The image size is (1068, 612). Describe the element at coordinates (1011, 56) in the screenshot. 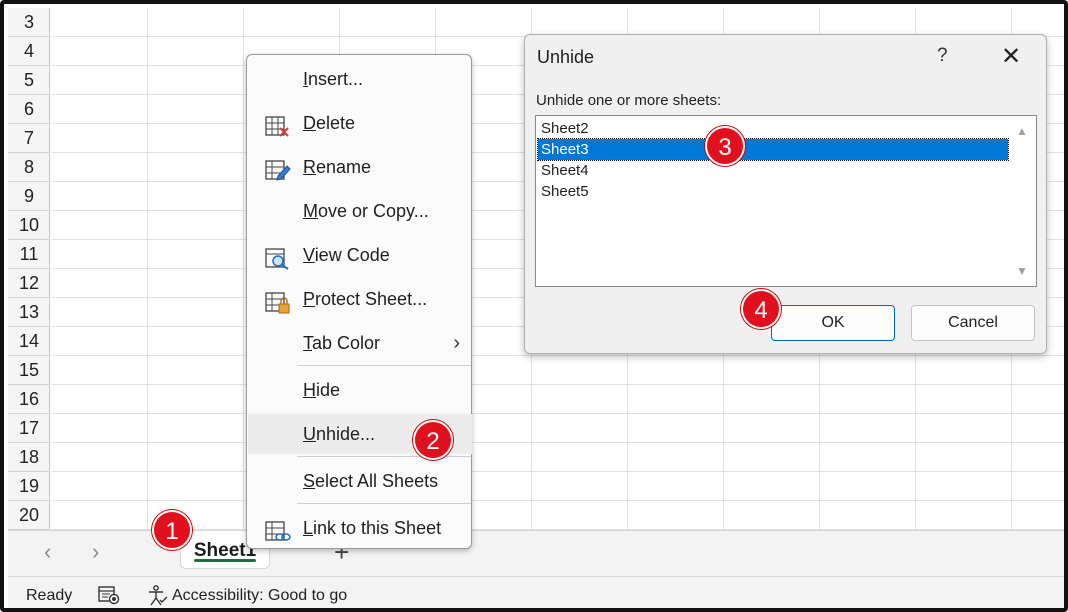

I see `close-icon: ✕` at that location.